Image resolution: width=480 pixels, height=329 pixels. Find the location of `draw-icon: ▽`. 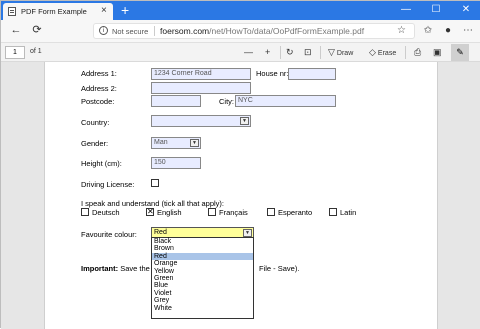

draw-icon: ▽ is located at coordinates (331, 52).